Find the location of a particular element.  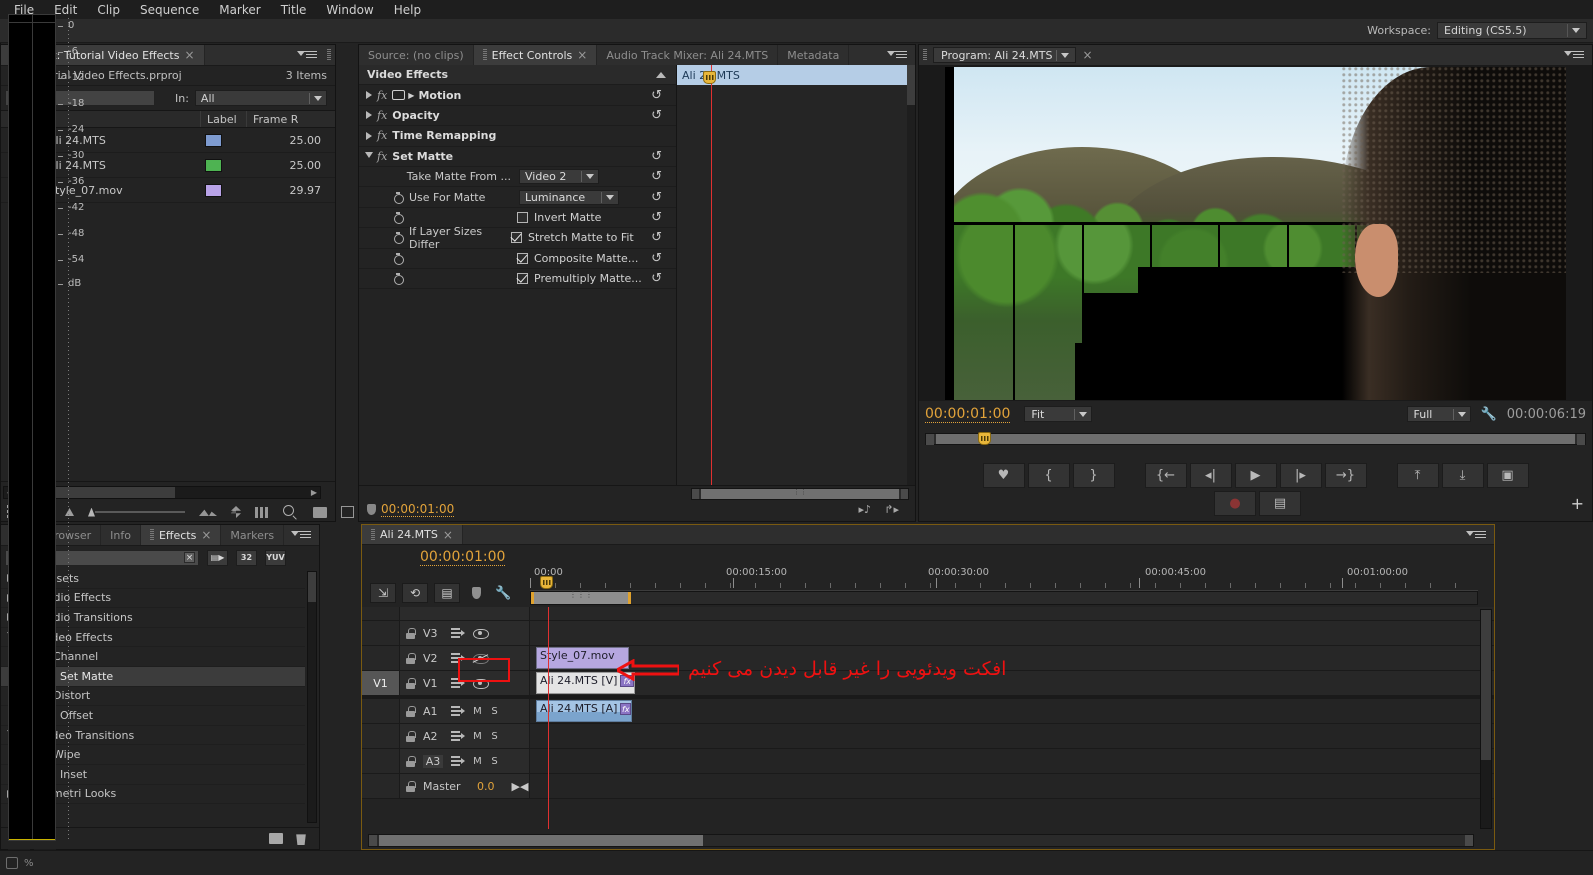

mute-button: M is located at coordinates (477, 761).